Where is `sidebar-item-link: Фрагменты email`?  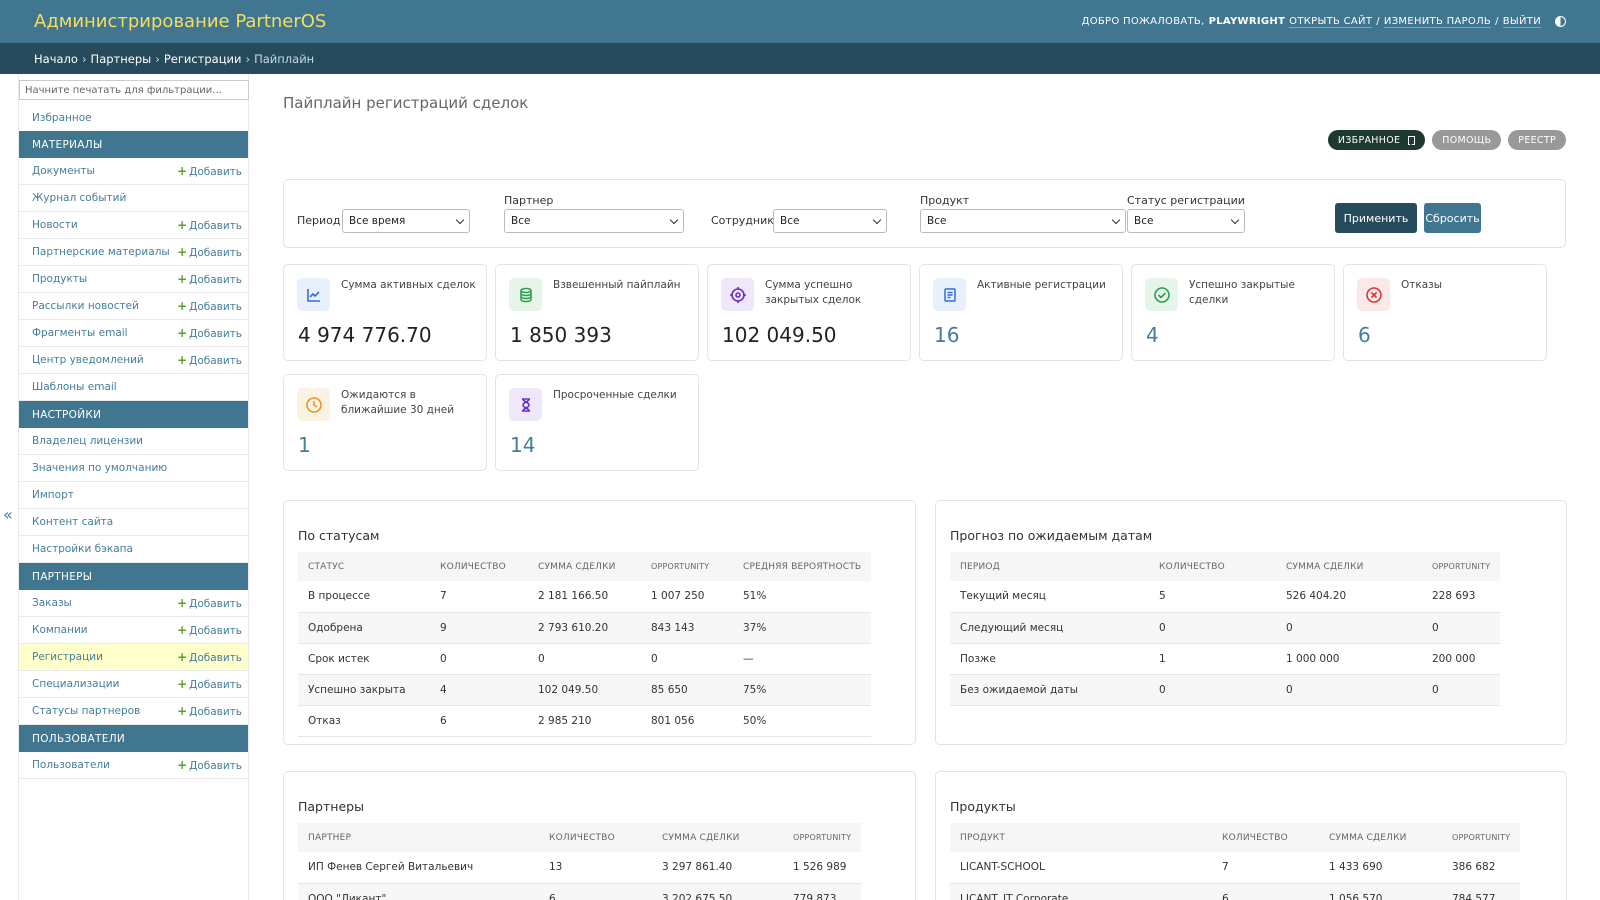
sidebar-item-link: Фрагменты email is located at coordinates (80, 333).